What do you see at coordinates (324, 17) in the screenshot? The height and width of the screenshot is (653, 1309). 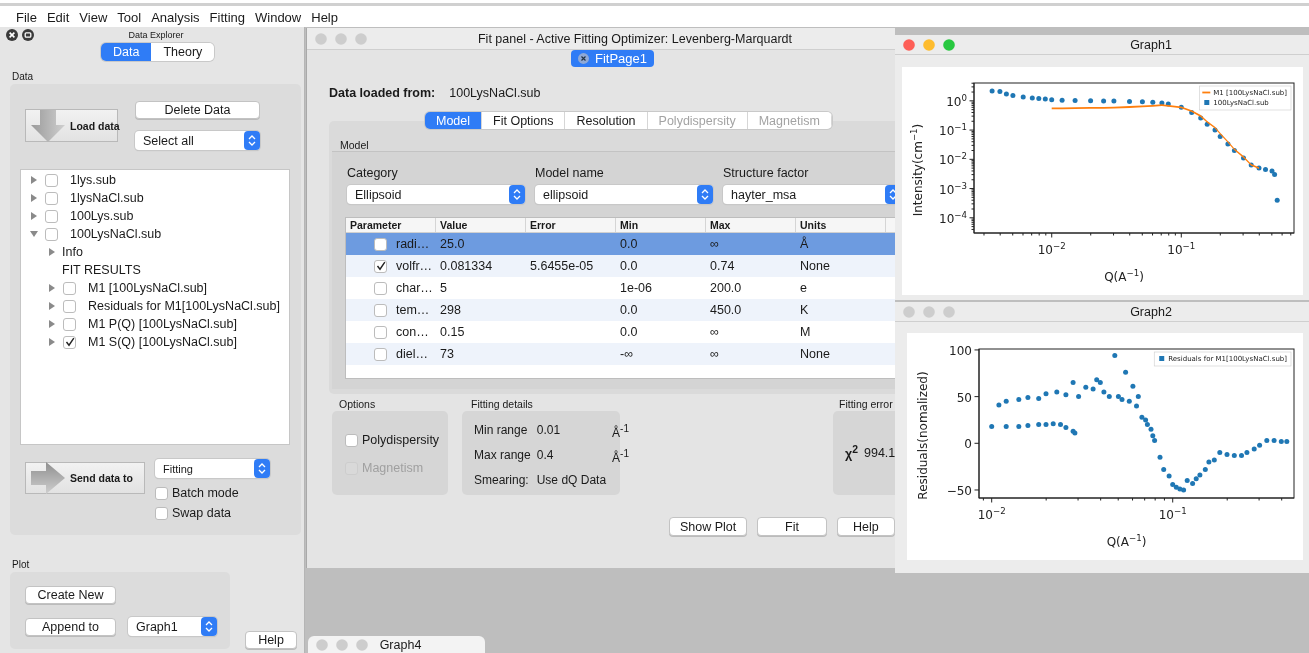 I see `menu-item: Help` at bounding box center [324, 17].